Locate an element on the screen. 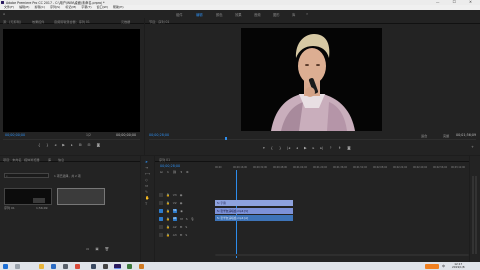 Image resolution: width=480 pixels, height=270 pixels. menu-clip: 剪辑(C) is located at coordinates (39, 7).